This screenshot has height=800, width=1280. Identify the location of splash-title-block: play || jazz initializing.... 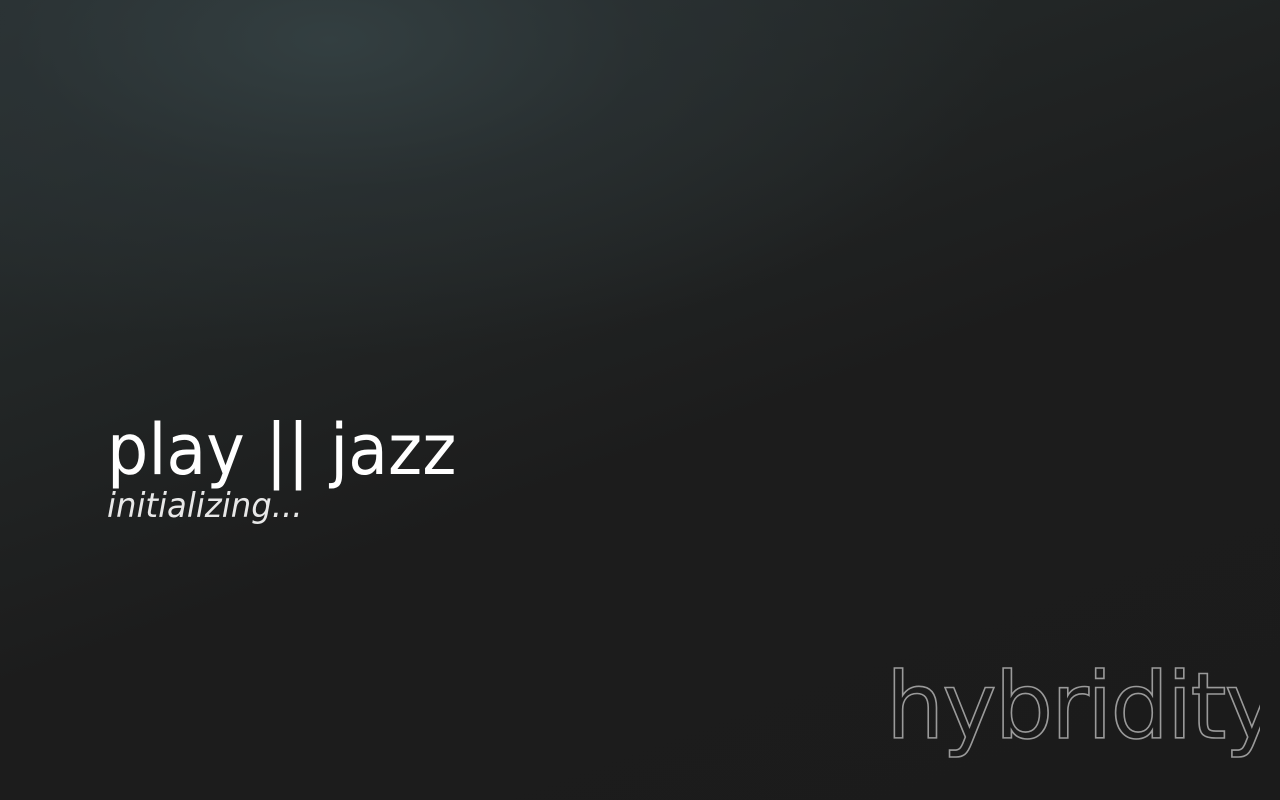
(295, 467).